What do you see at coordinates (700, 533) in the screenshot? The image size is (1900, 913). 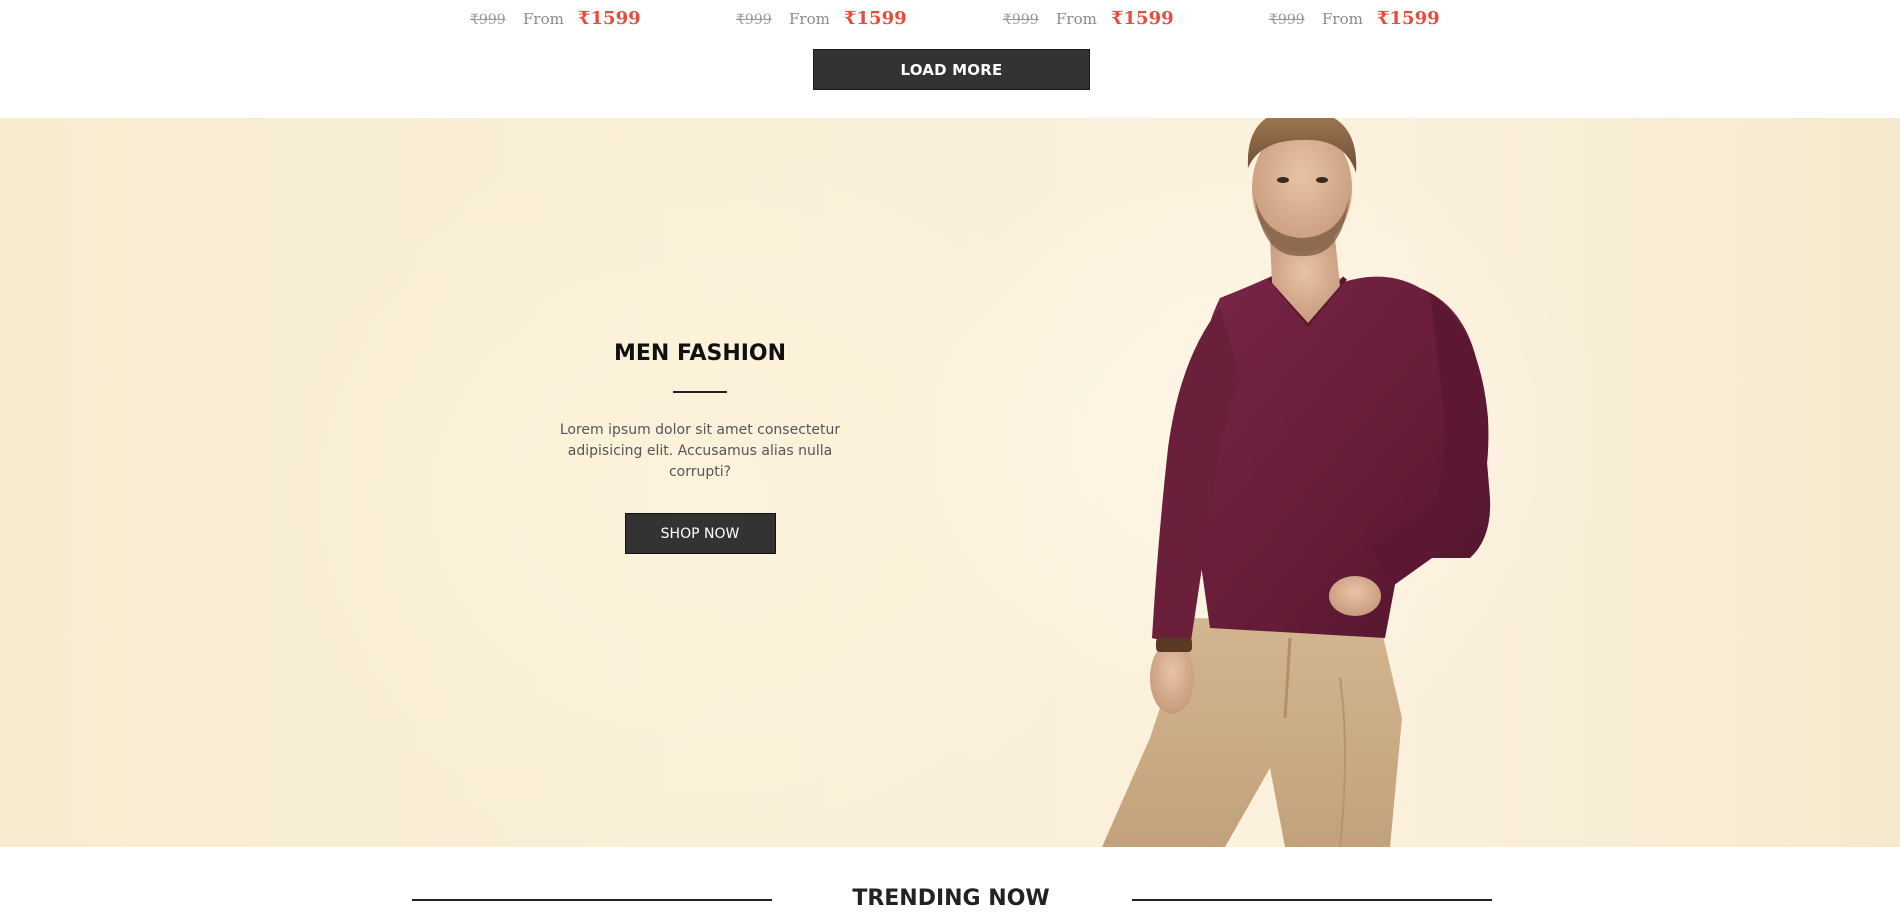 I see `shop-now-button: SHOP NOW` at bounding box center [700, 533].